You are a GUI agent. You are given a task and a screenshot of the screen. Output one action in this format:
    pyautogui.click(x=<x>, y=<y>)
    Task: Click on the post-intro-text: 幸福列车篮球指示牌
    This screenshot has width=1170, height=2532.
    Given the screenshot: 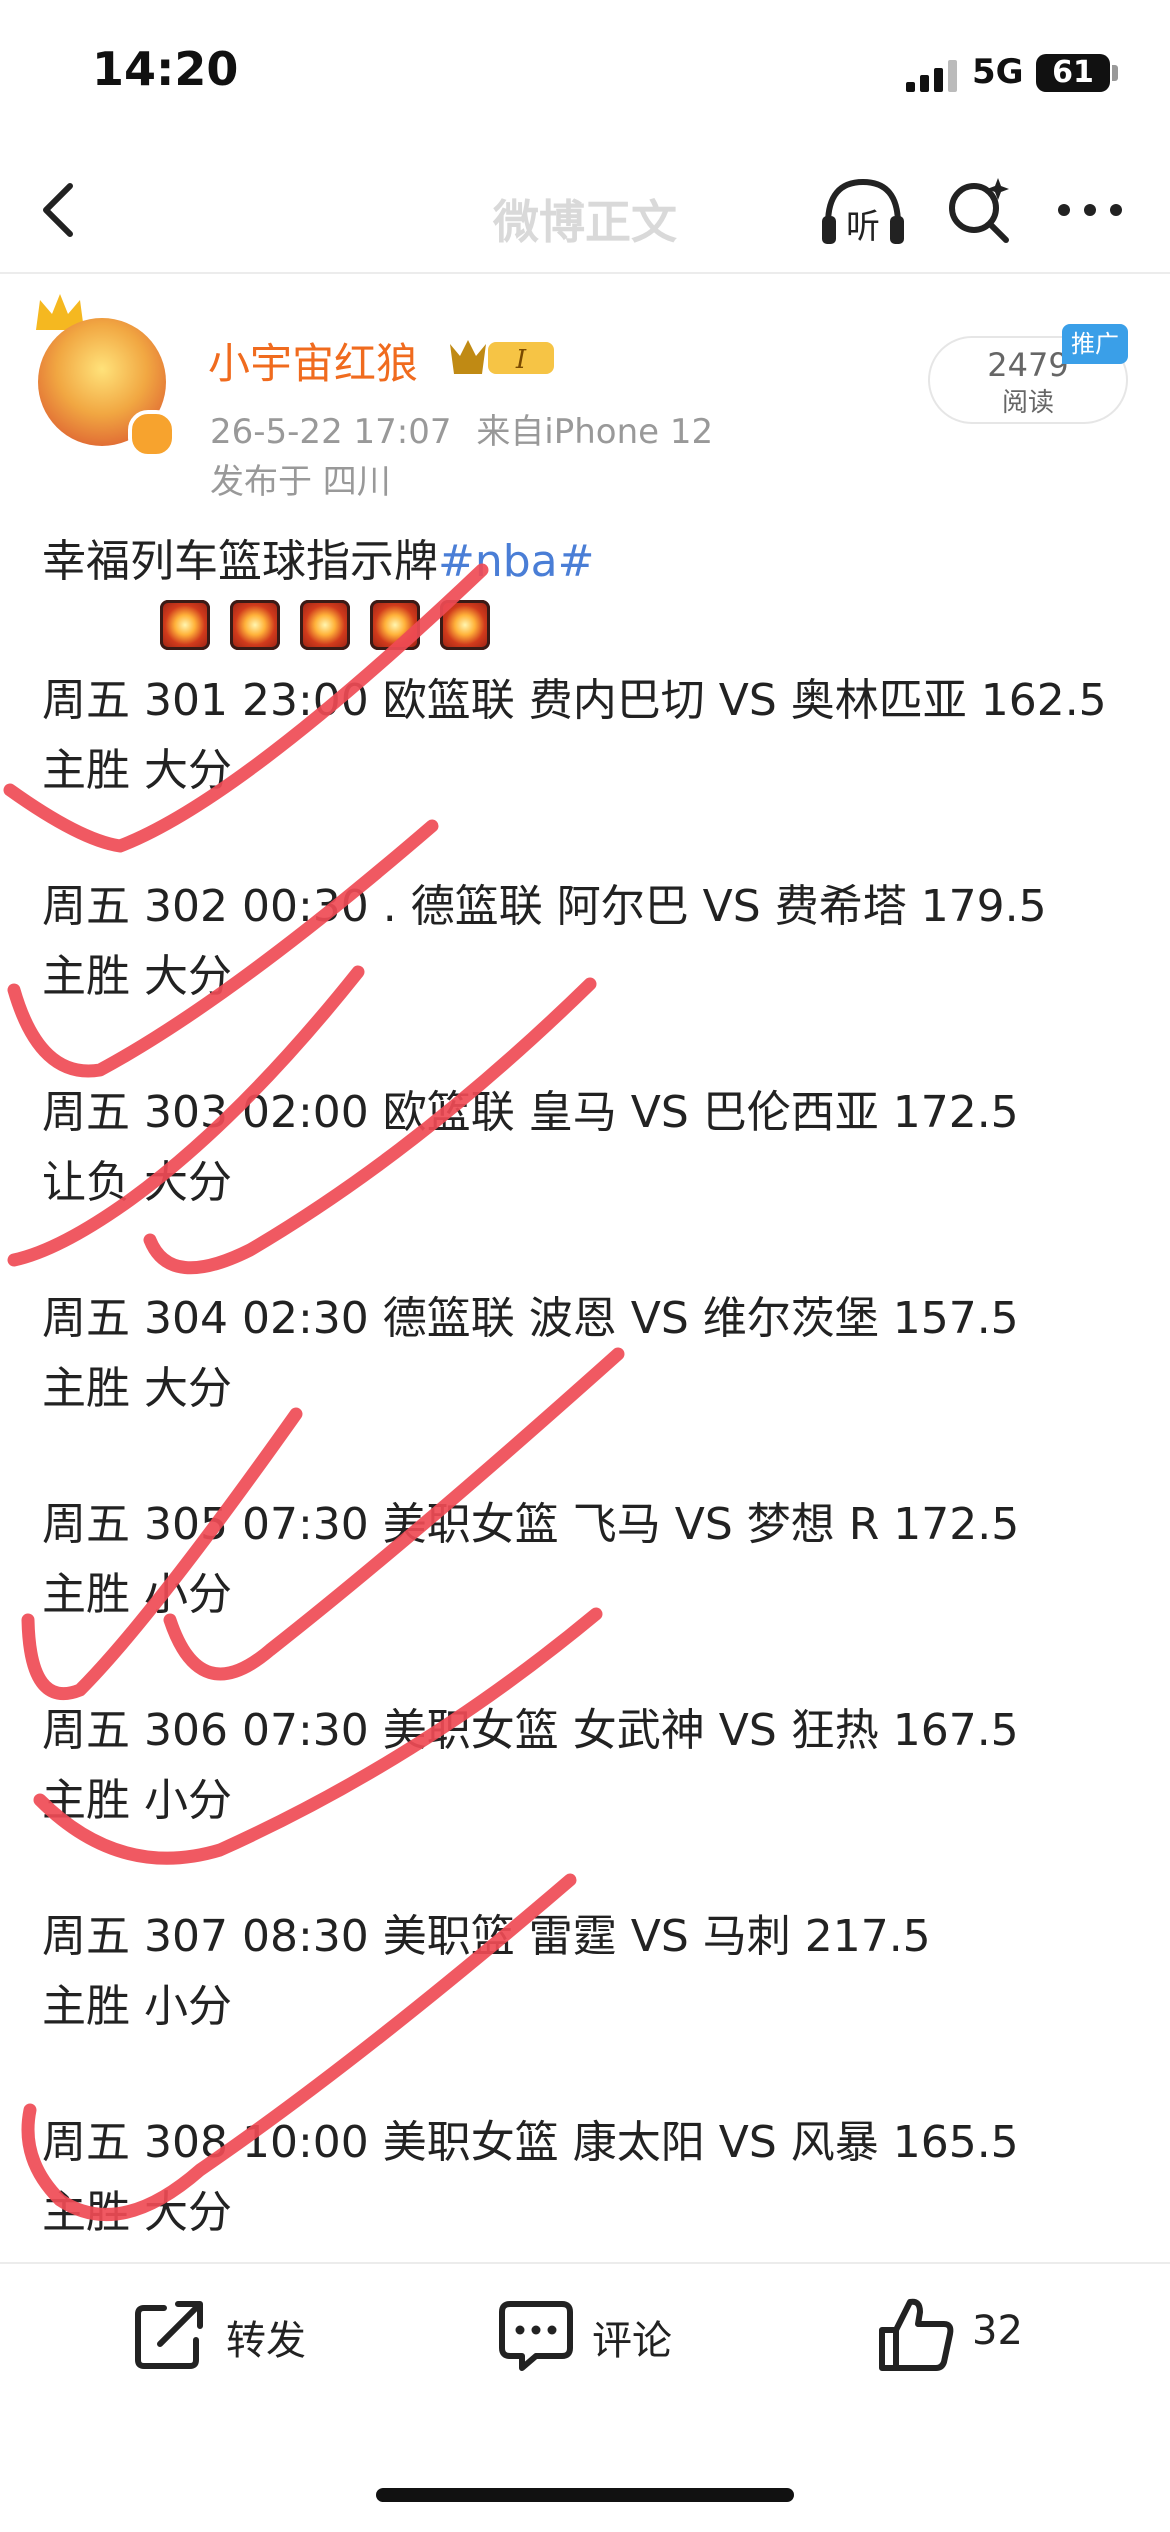 What is the action you would take?
    pyautogui.click(x=240, y=561)
    